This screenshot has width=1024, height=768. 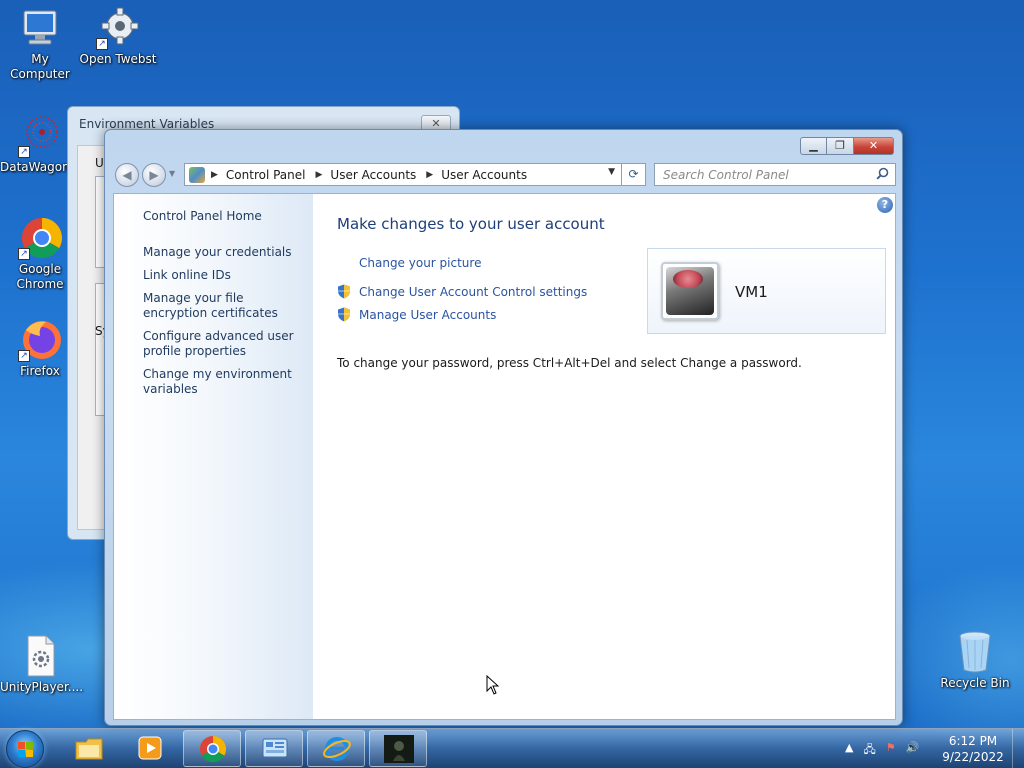 I want to click on taskbar-control-panel, so click(x=274, y=748).